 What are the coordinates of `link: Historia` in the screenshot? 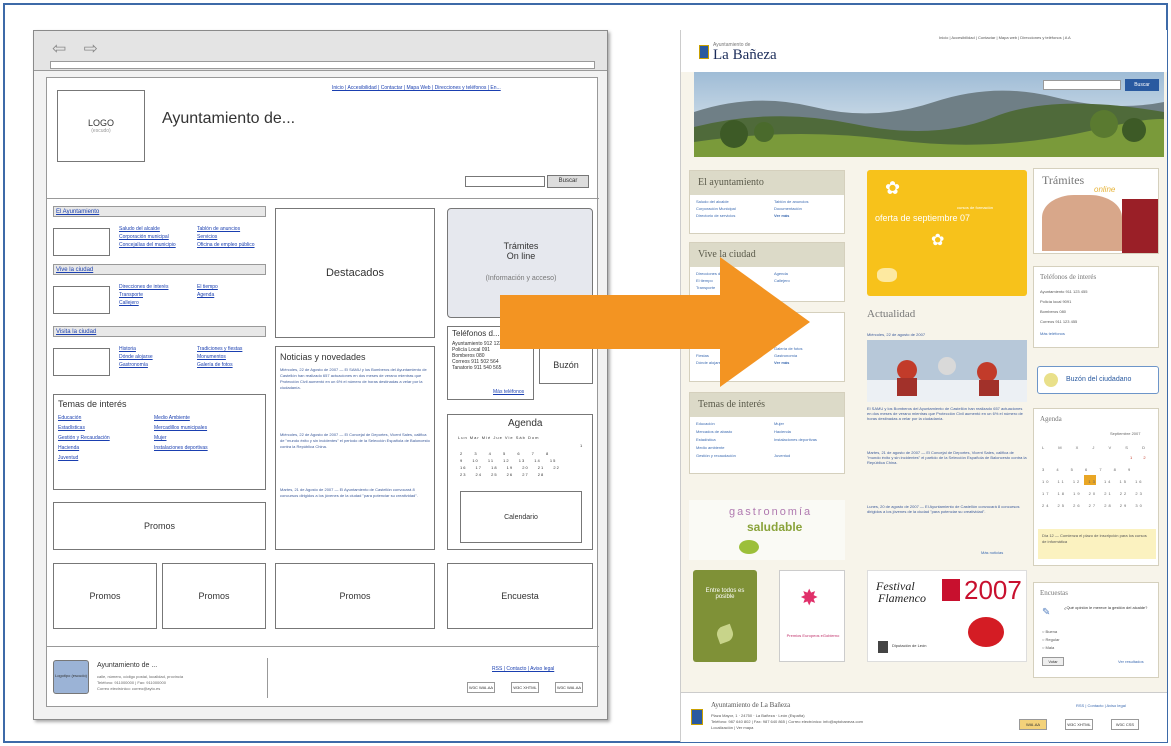 It's located at (127, 349).